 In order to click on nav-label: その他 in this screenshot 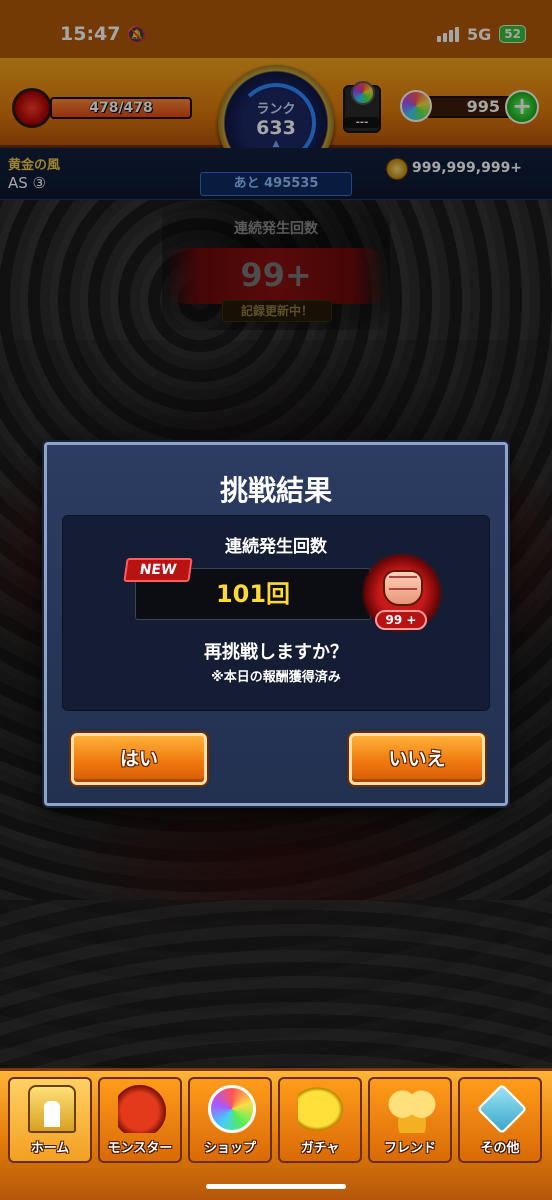, I will do `click(500, 1148)`.